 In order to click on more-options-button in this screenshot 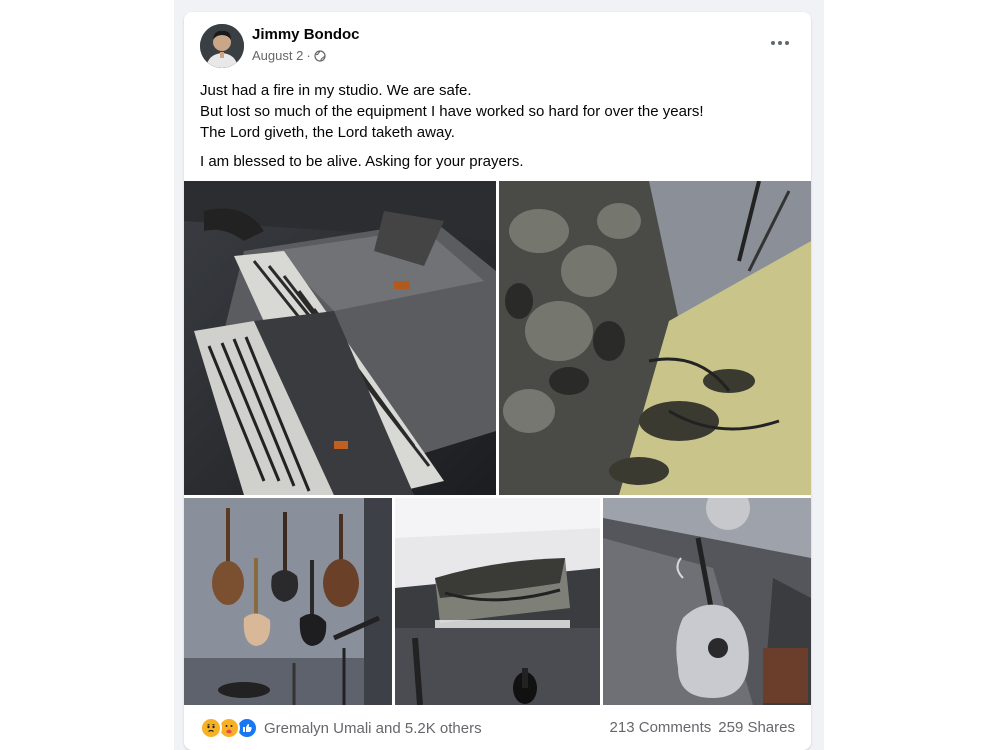, I will do `click(780, 43)`.